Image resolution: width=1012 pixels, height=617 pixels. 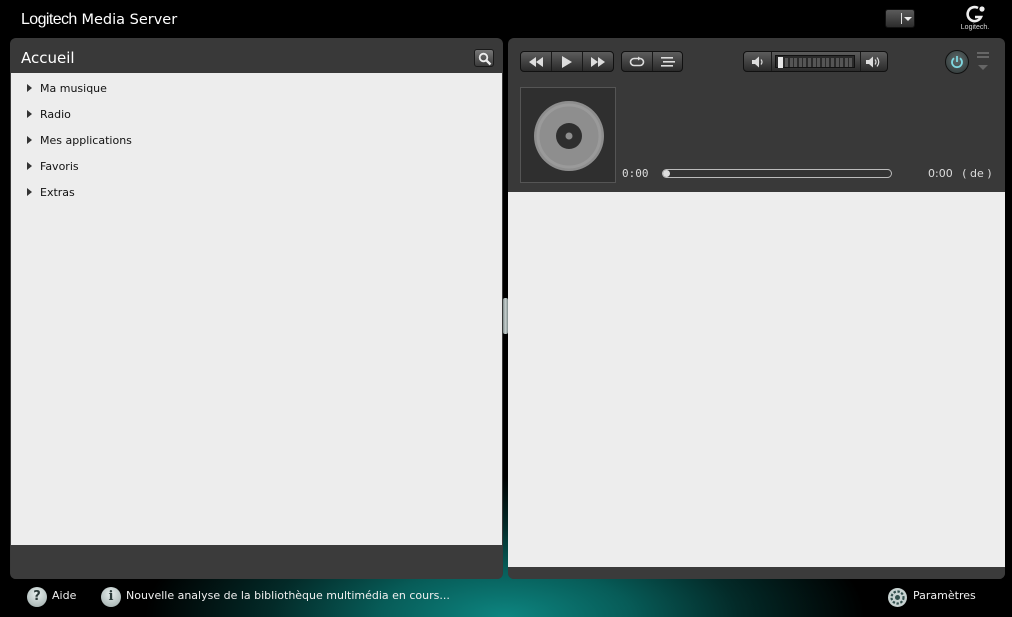 I want to click on volume-up-icon, so click(x=873, y=61).